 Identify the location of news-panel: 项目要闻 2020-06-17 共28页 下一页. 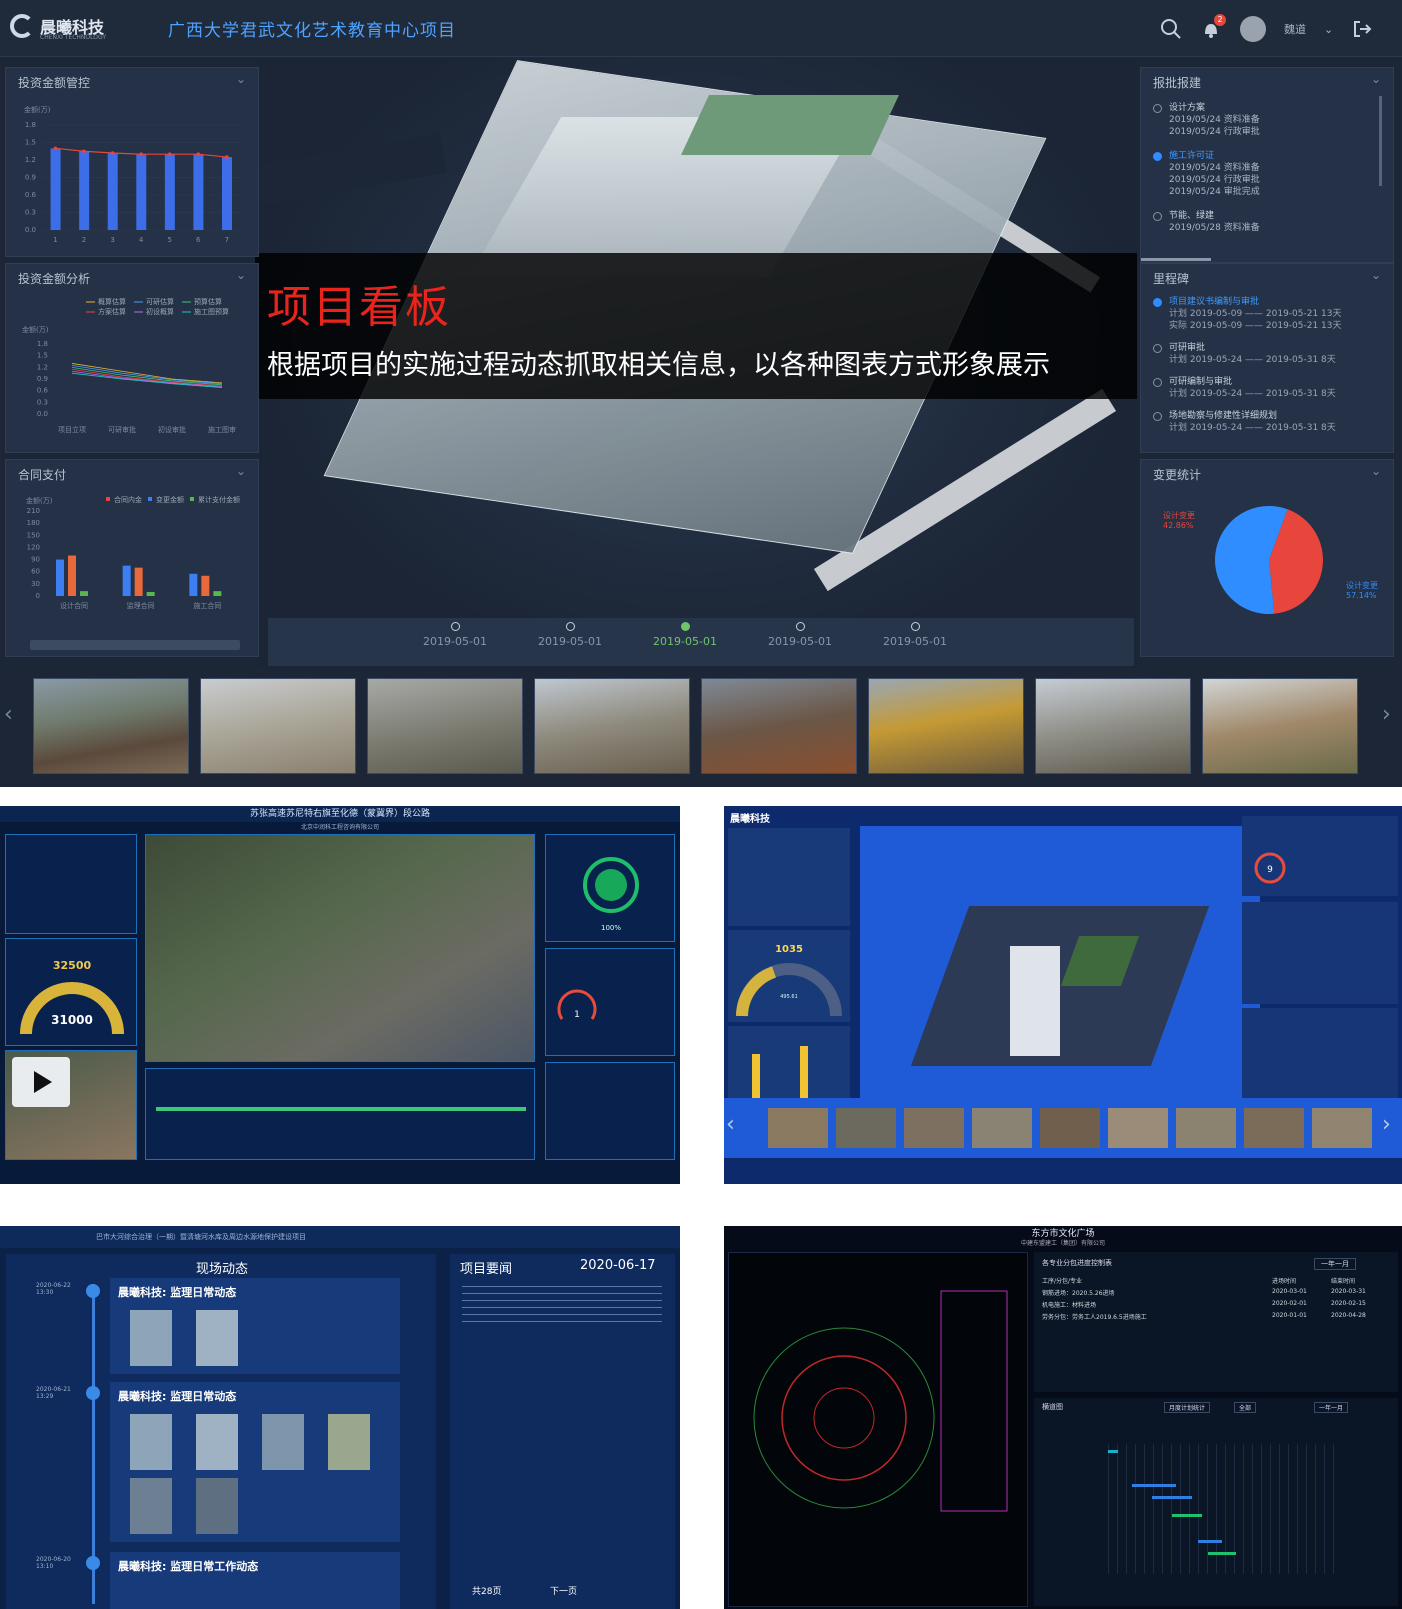
(562, 1431).